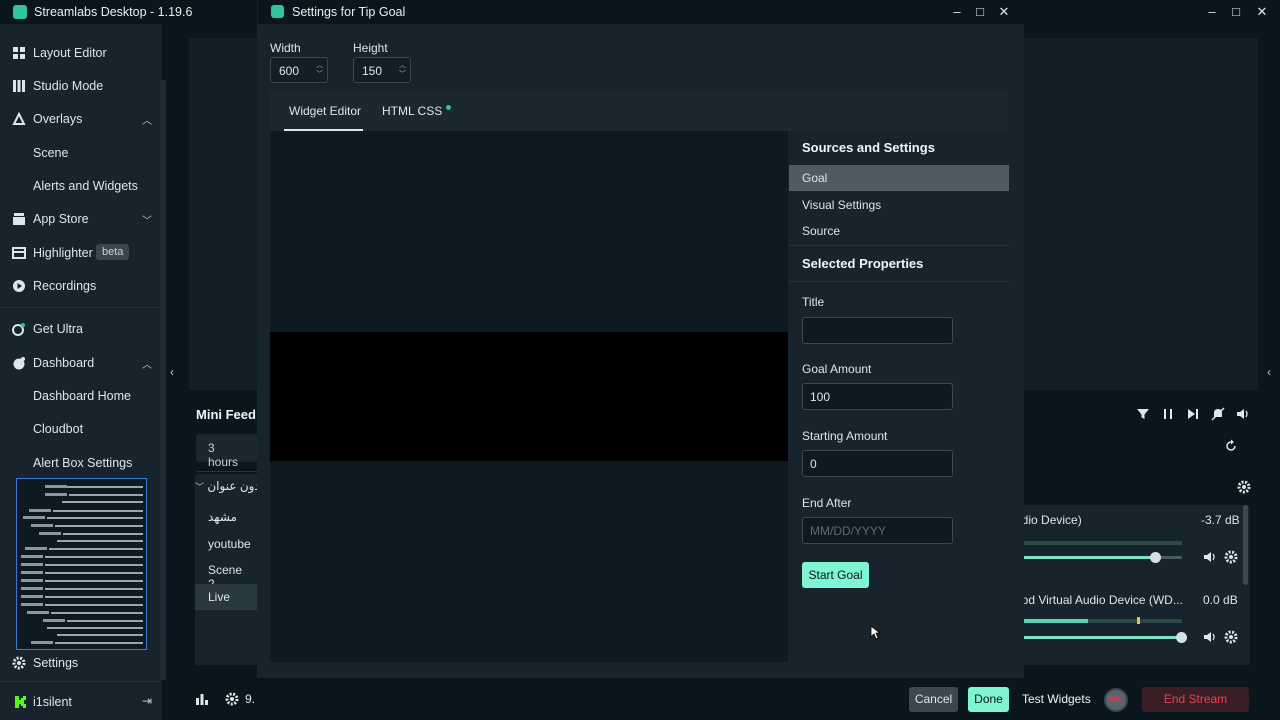  What do you see at coordinates (1220, 600) in the screenshot?
I see `mixer-source-db: 0.0 dB` at bounding box center [1220, 600].